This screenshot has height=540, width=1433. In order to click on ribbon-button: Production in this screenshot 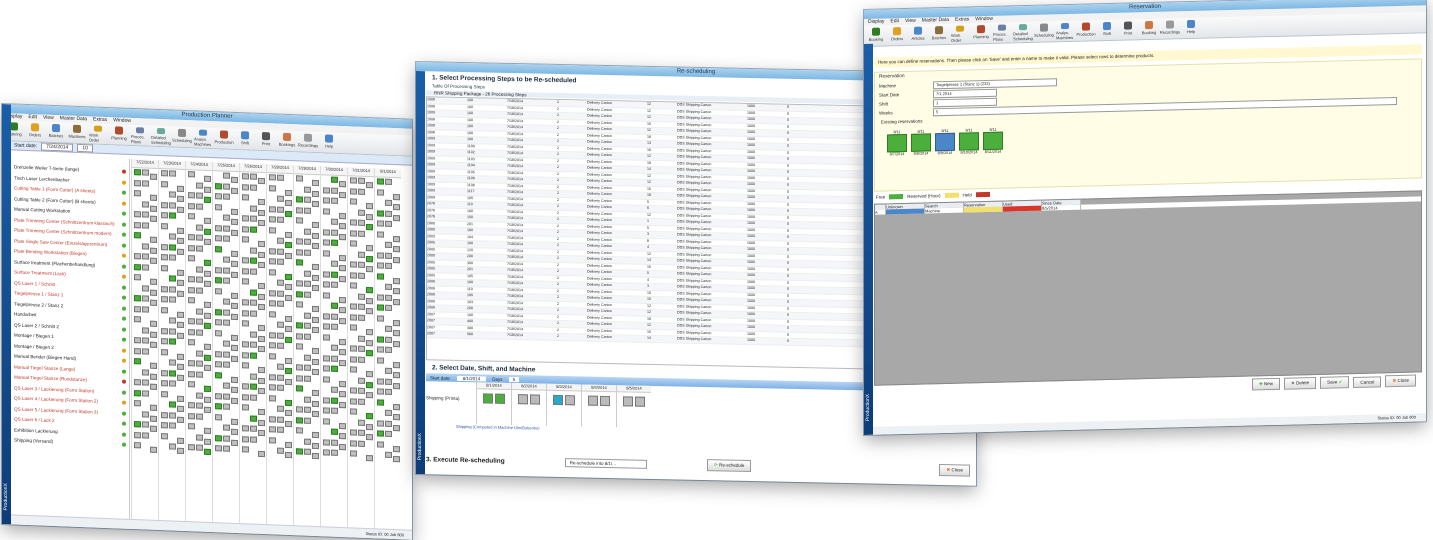, I will do `click(224, 138)`.